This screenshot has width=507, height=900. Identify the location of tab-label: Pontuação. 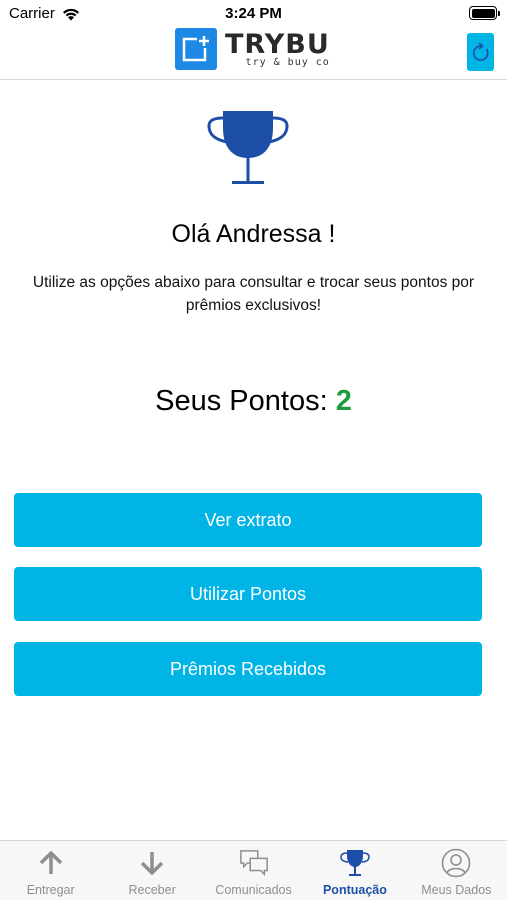
(354, 890).